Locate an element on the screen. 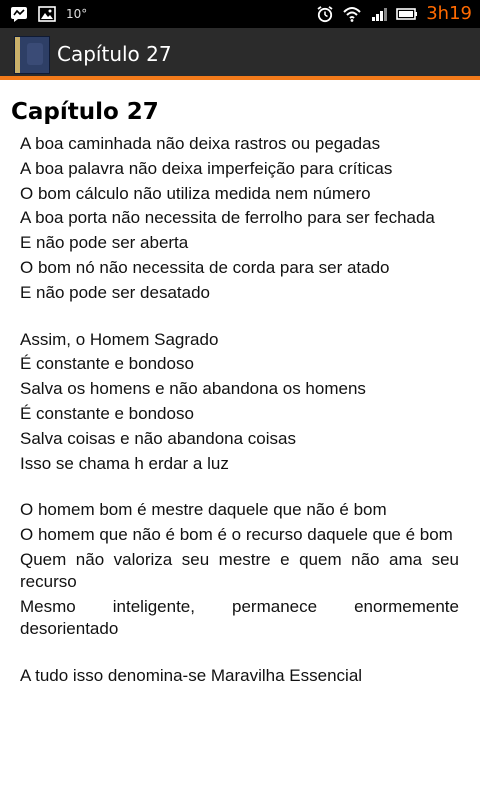  clock-text: 3h19 is located at coordinates (449, 13).